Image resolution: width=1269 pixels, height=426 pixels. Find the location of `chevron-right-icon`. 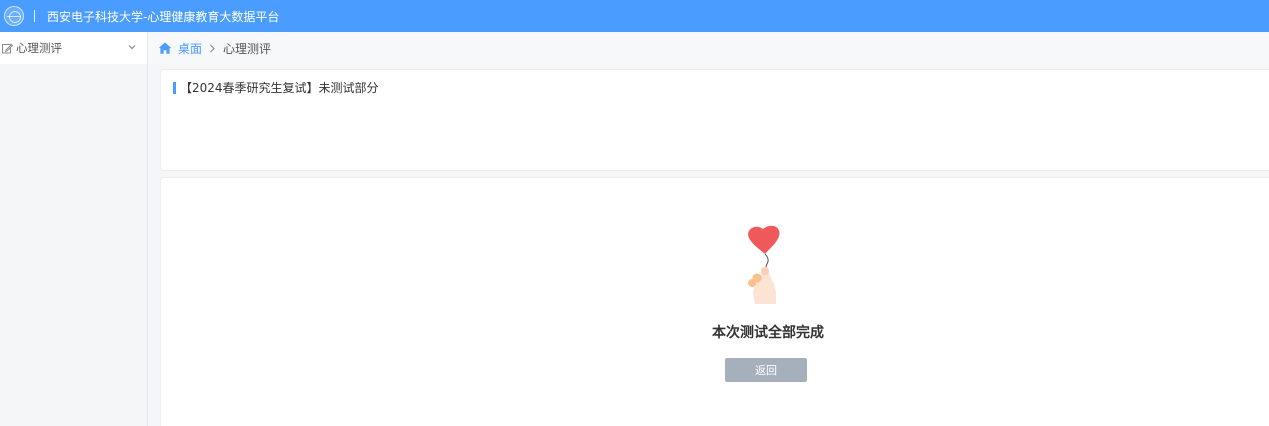

chevron-right-icon is located at coordinates (212, 48).